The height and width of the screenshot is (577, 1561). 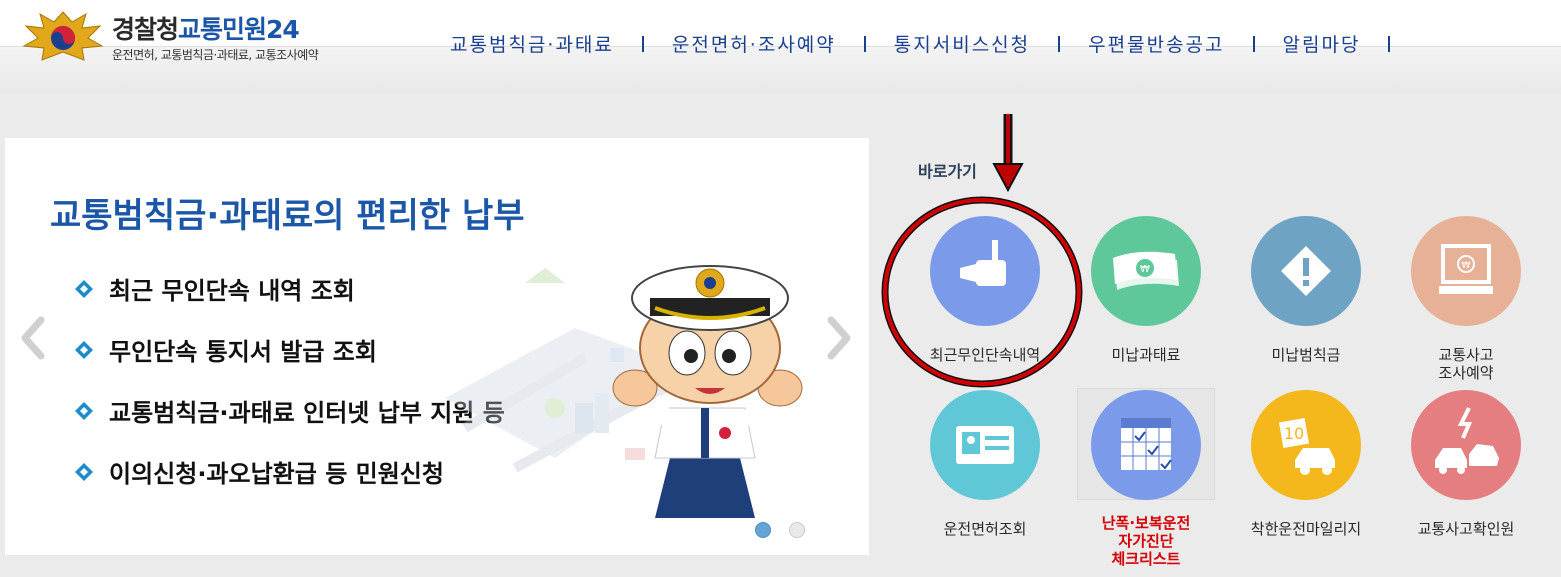 I want to click on logo-title: 경찰청교통민원24, so click(x=206, y=29).